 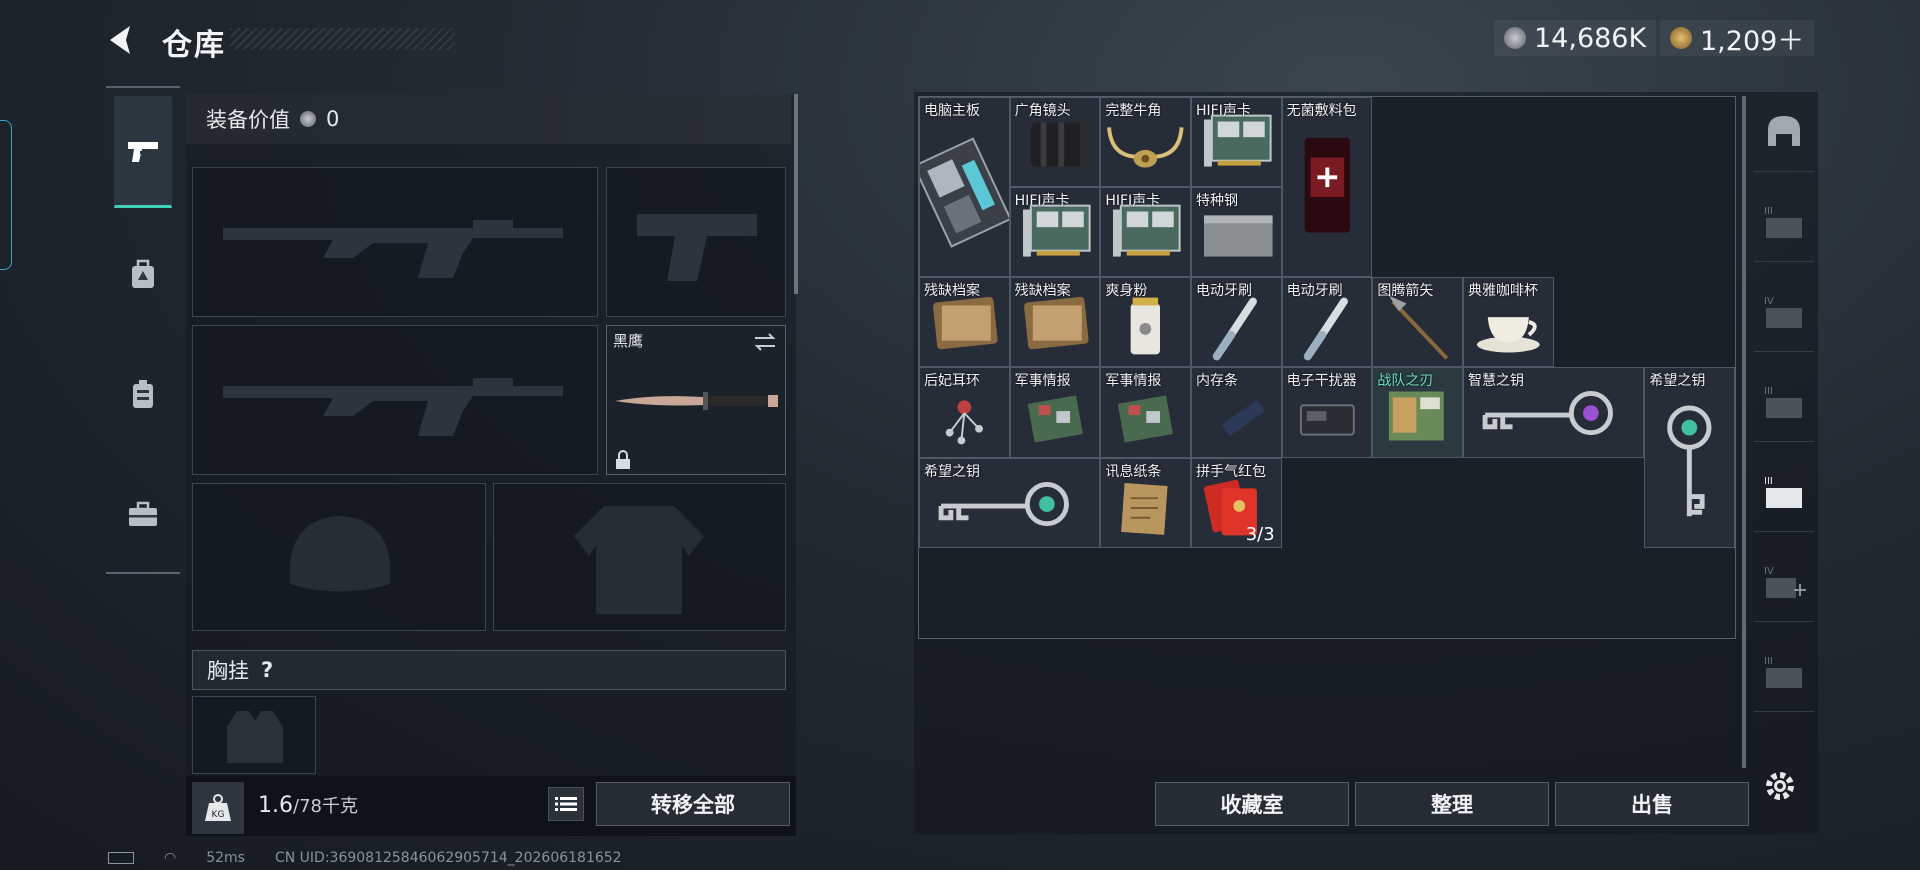 What do you see at coordinates (1260, 534) in the screenshot?
I see `item-count: 3/3` at bounding box center [1260, 534].